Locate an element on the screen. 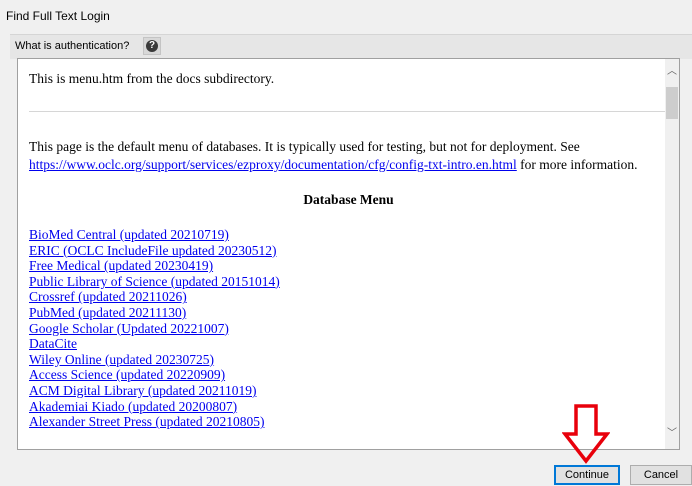  list-item: DataCite is located at coordinates (154, 344).